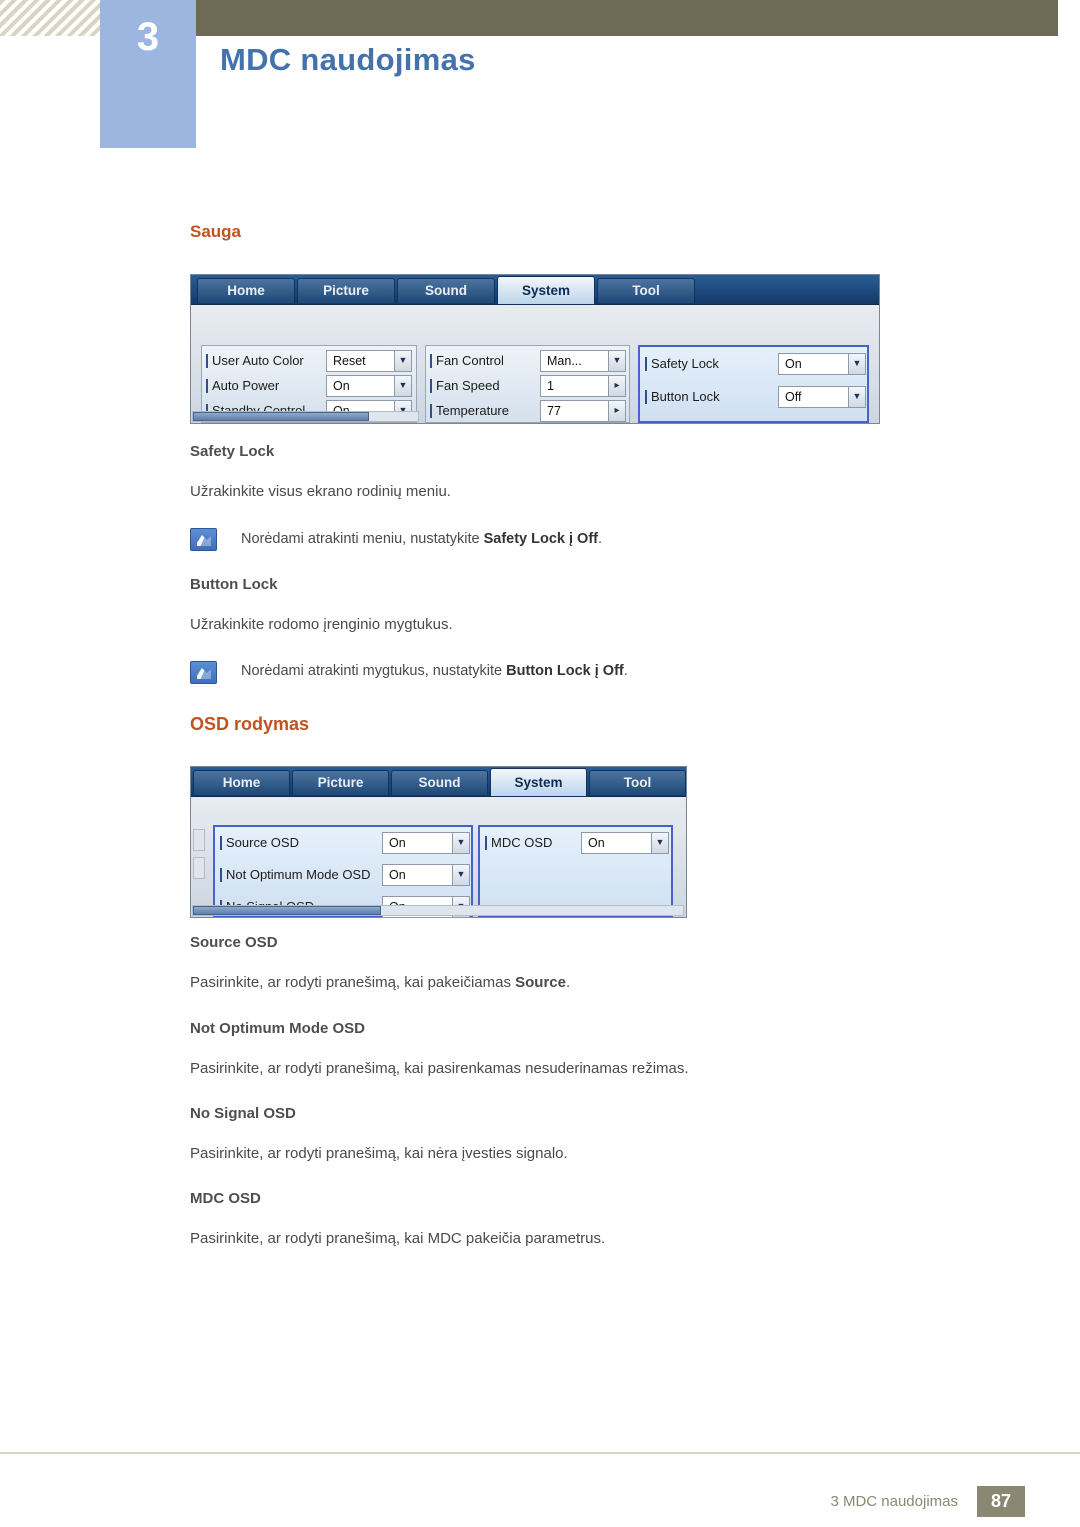 The image size is (1080, 1527). What do you see at coordinates (583, 361) in the screenshot?
I see `dropdown-fan-control: Man... ▼` at bounding box center [583, 361].